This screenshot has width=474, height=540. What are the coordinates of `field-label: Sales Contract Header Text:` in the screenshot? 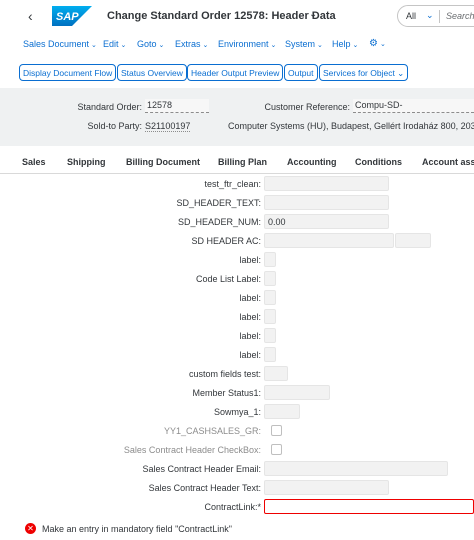 It's located at (204, 488).